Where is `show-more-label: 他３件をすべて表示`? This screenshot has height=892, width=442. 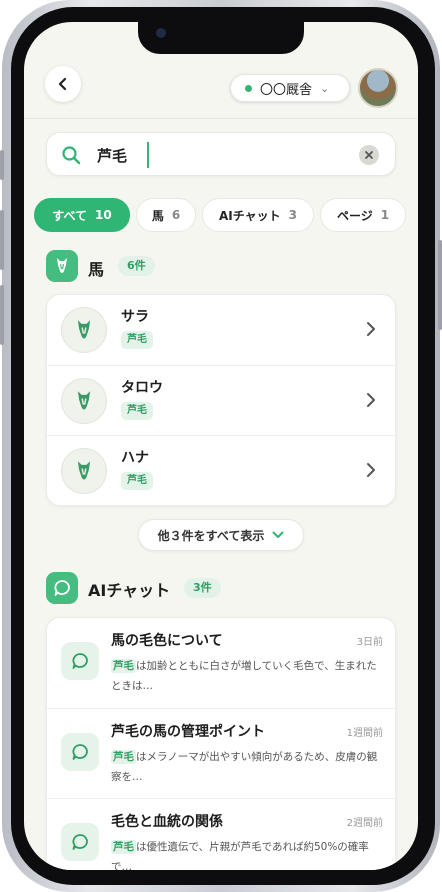
show-more-label: 他３件をすべて表示 is located at coordinates (211, 535).